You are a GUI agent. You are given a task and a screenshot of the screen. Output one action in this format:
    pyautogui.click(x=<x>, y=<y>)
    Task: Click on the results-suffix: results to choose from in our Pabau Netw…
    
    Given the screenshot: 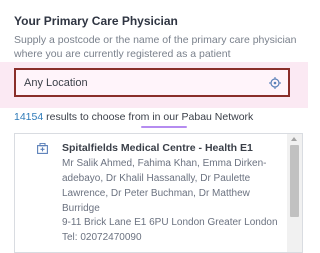 What is the action you would take?
    pyautogui.click(x=150, y=117)
    